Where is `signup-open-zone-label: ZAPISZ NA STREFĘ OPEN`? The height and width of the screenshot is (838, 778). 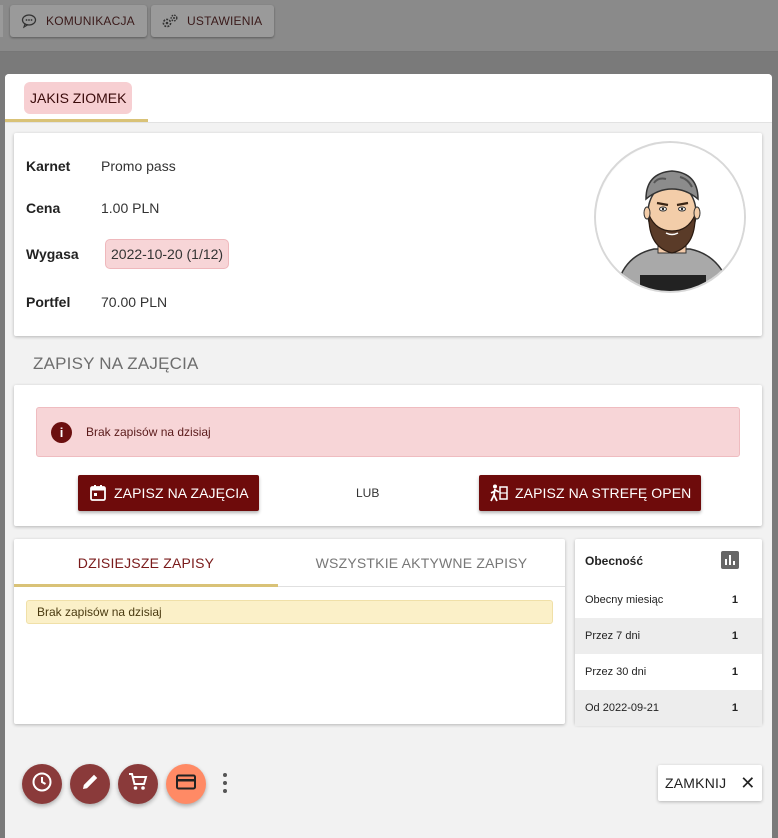
signup-open-zone-label: ZAPISZ NA STREFĘ OPEN is located at coordinates (603, 493).